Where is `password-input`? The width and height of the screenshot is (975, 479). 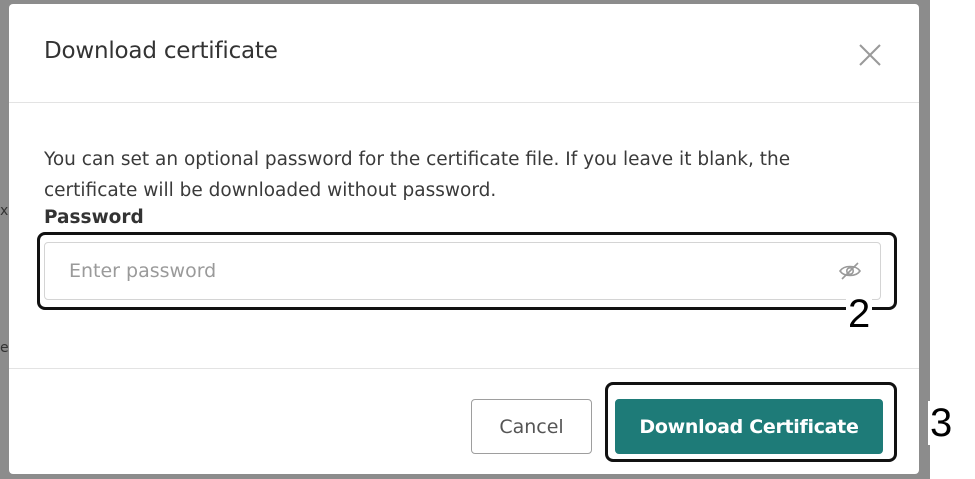 password-input is located at coordinates (435, 271).